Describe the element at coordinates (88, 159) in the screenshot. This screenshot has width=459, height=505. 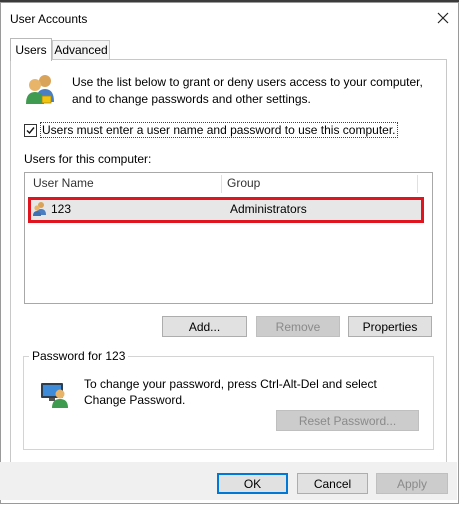
I see `users-list-label: Users for this computer:` at that location.